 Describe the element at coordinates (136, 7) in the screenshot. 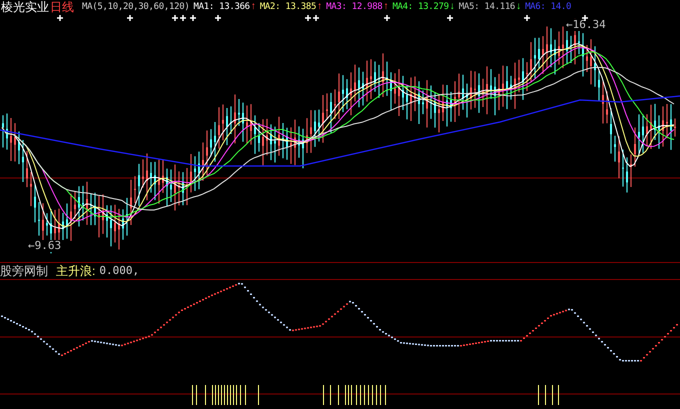

I see `indicator-name: MA(5,10,20,30,60,120)` at that location.